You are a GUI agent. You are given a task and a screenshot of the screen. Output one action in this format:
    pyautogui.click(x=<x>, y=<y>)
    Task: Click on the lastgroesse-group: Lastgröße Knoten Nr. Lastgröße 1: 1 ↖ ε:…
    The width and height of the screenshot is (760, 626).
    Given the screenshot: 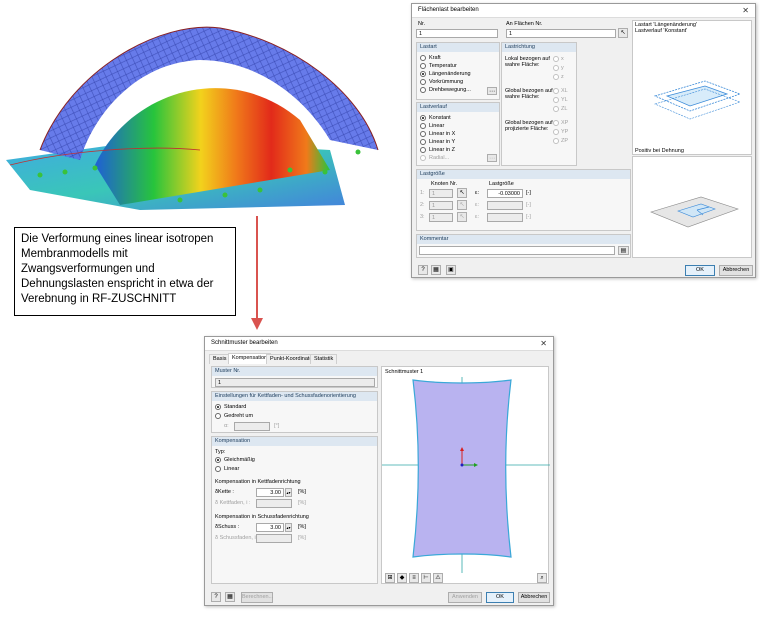 What is the action you would take?
    pyautogui.click(x=523, y=200)
    